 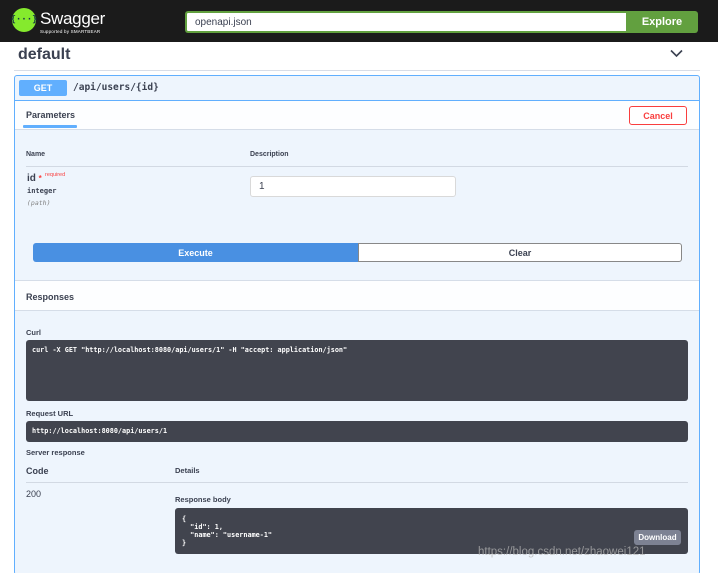 What do you see at coordinates (24, 20) in the screenshot?
I see `swagger-logo-icon: {···}` at bounding box center [24, 20].